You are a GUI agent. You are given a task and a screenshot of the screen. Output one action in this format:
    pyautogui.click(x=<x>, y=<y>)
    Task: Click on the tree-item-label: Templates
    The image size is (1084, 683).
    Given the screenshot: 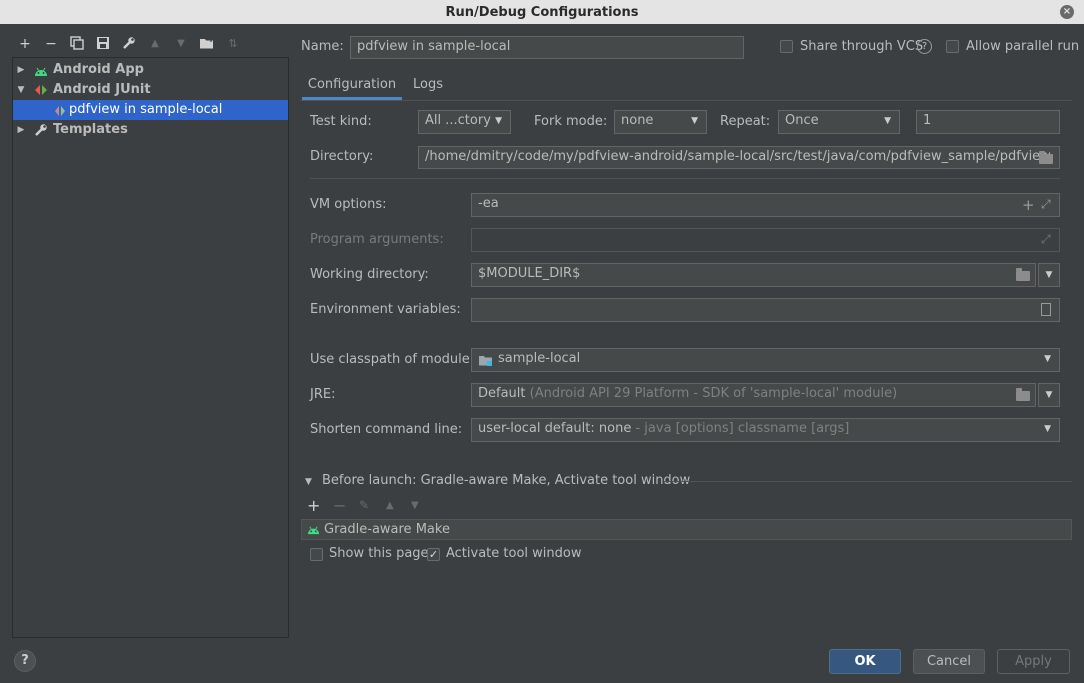 What is the action you would take?
    pyautogui.click(x=90, y=129)
    